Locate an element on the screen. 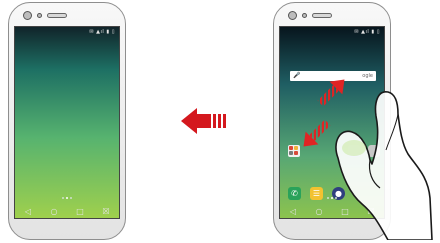 The height and width of the screenshot is (243, 440). recent-apps-icon: □ is located at coordinates (80, 212).